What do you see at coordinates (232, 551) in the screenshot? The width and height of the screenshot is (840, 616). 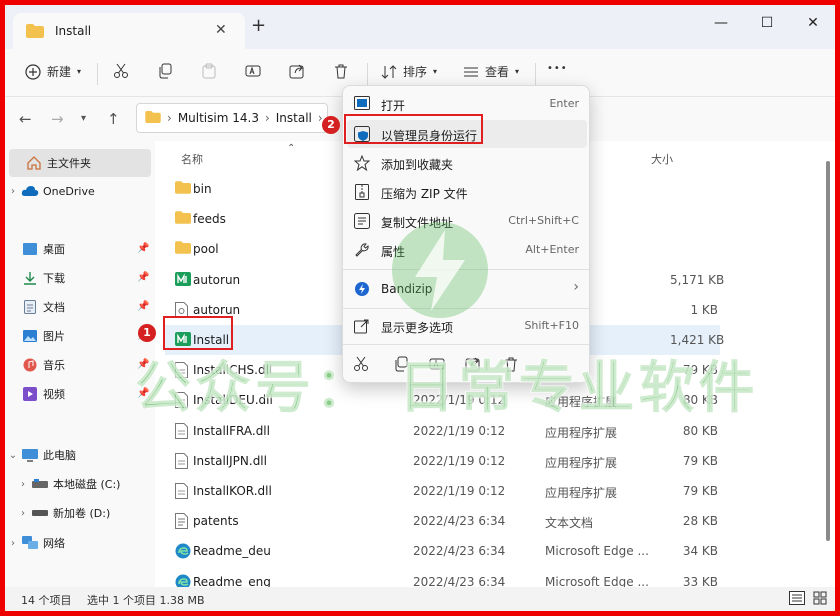 I see `file-name: Readme_deu` at bounding box center [232, 551].